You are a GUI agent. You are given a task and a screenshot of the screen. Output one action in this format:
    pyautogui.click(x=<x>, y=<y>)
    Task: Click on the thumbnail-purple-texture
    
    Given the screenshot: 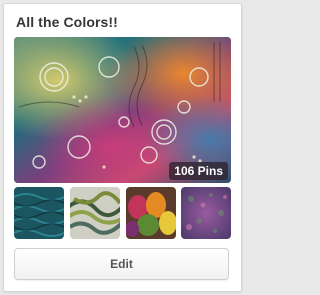 What is the action you would take?
    pyautogui.click(x=206, y=213)
    